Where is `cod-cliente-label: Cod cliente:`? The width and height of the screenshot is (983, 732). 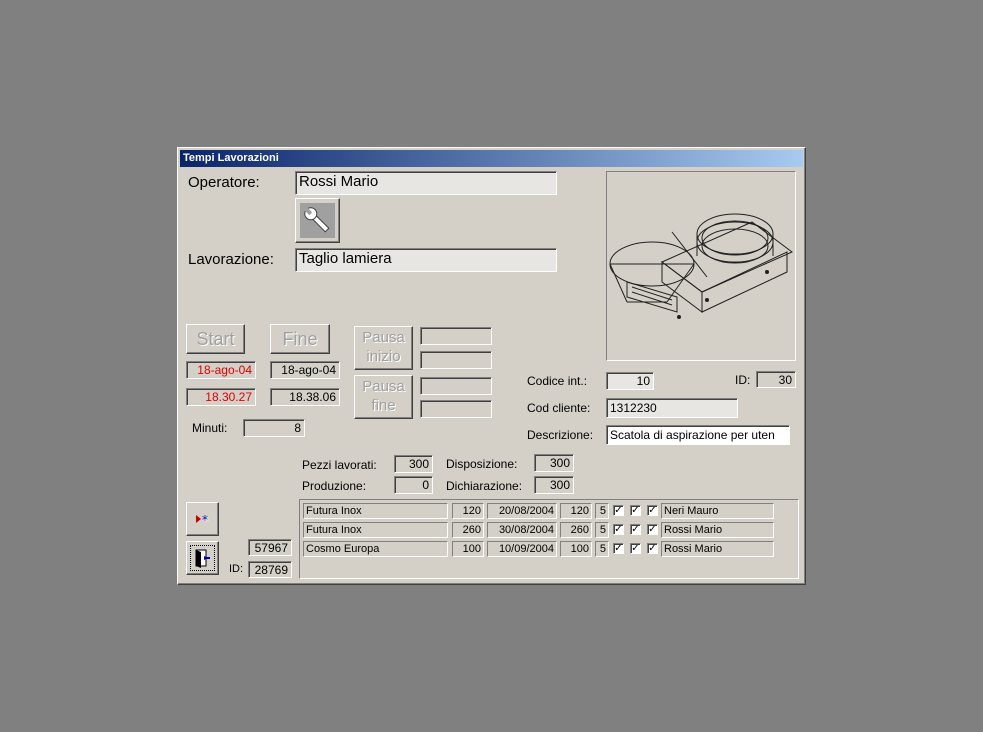
cod-cliente-label: Cod cliente: is located at coordinates (559, 408).